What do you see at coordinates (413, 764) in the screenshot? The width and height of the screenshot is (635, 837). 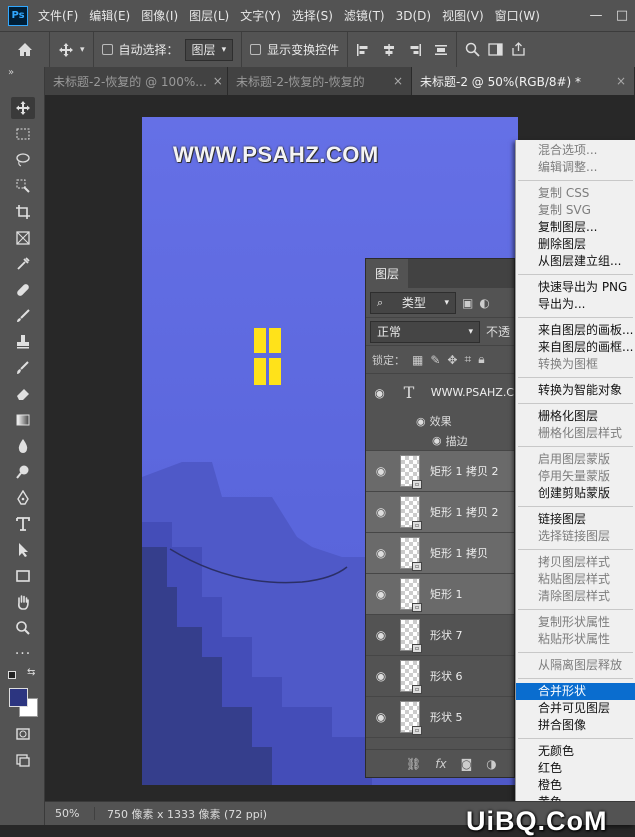 I see `link-layers-icon: ⛓` at bounding box center [413, 764].